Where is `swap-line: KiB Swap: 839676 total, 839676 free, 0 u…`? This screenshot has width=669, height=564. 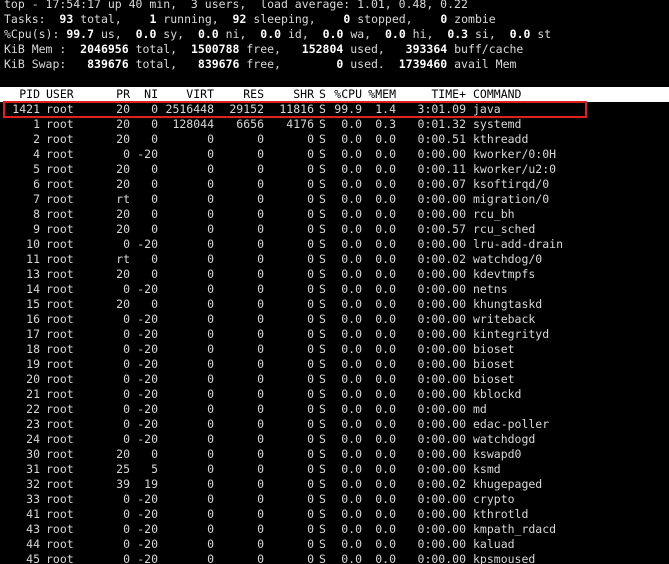 swap-line: KiB Swap: 839676 total, 839676 free, 0 u… is located at coordinates (260, 64).